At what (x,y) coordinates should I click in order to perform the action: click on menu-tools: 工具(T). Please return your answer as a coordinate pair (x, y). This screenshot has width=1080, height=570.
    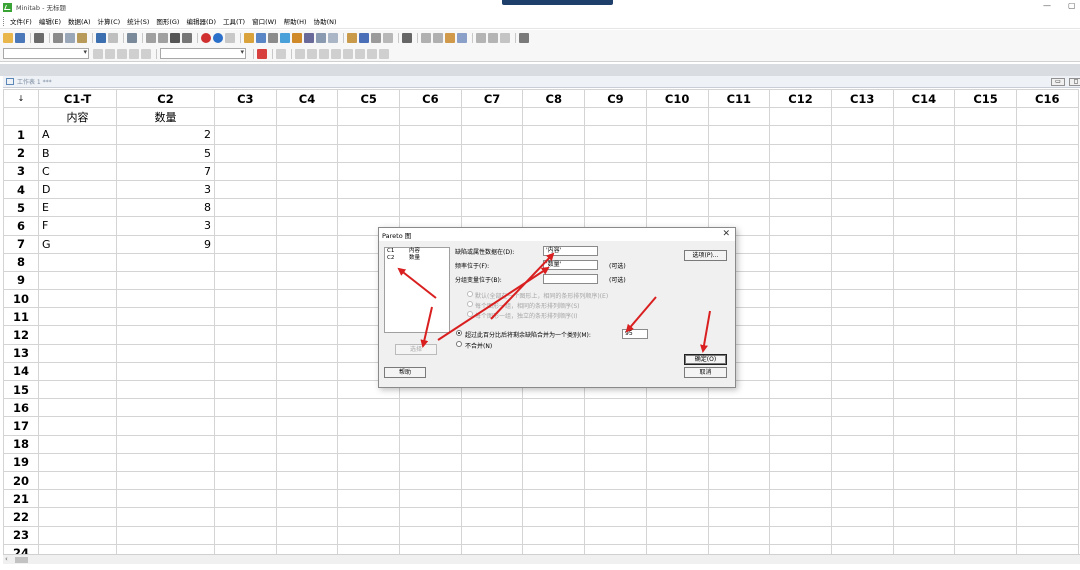
    Looking at the image, I should click on (234, 21).